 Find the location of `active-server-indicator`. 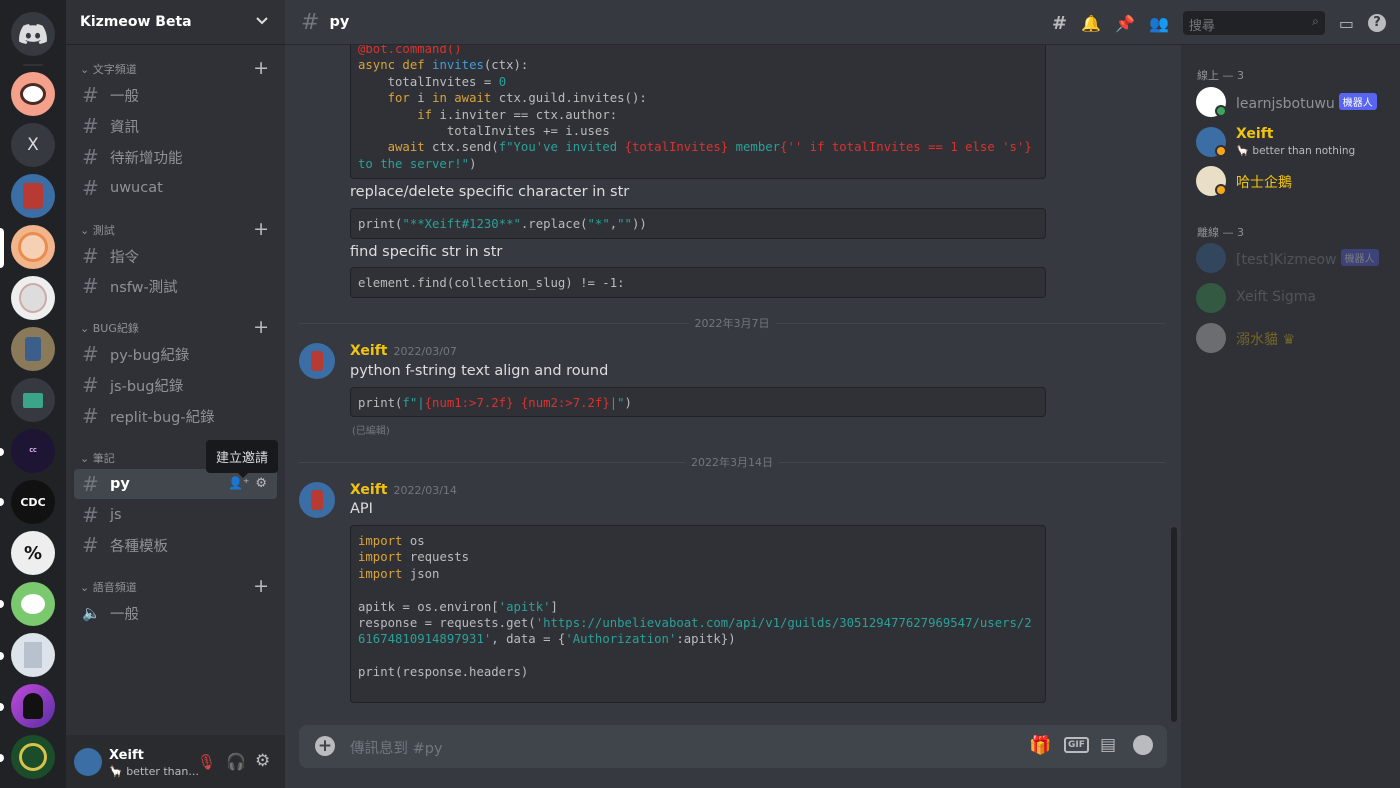

active-server-indicator is located at coordinates (2, 248).